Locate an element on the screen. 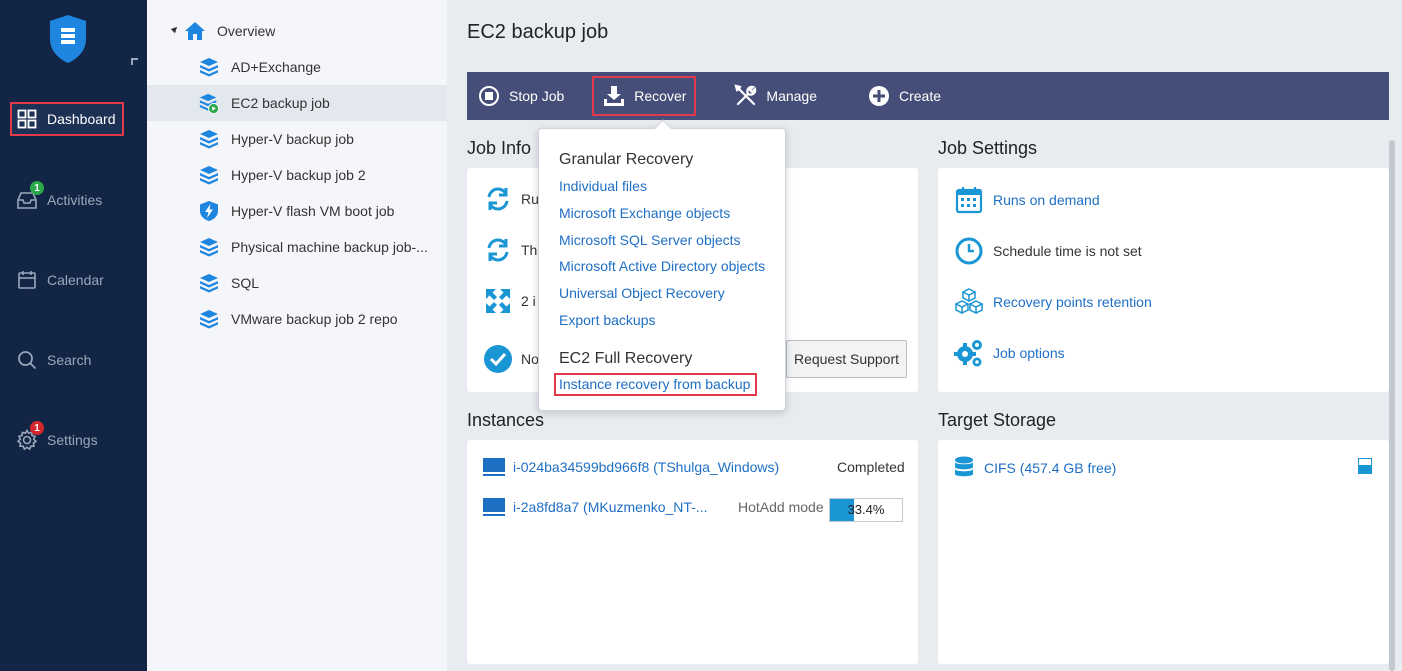 The height and width of the screenshot is (671, 1402). nav-item-activities: 1 Activities is located at coordinates (74, 199).